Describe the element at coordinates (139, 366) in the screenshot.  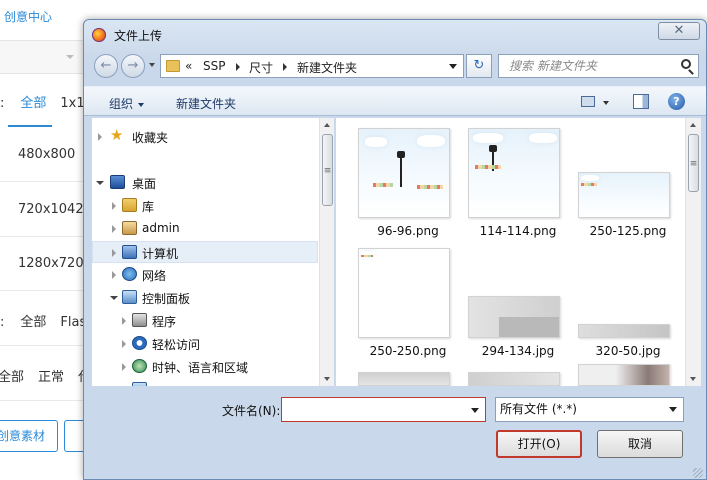
I see `clock-region-icon` at that location.